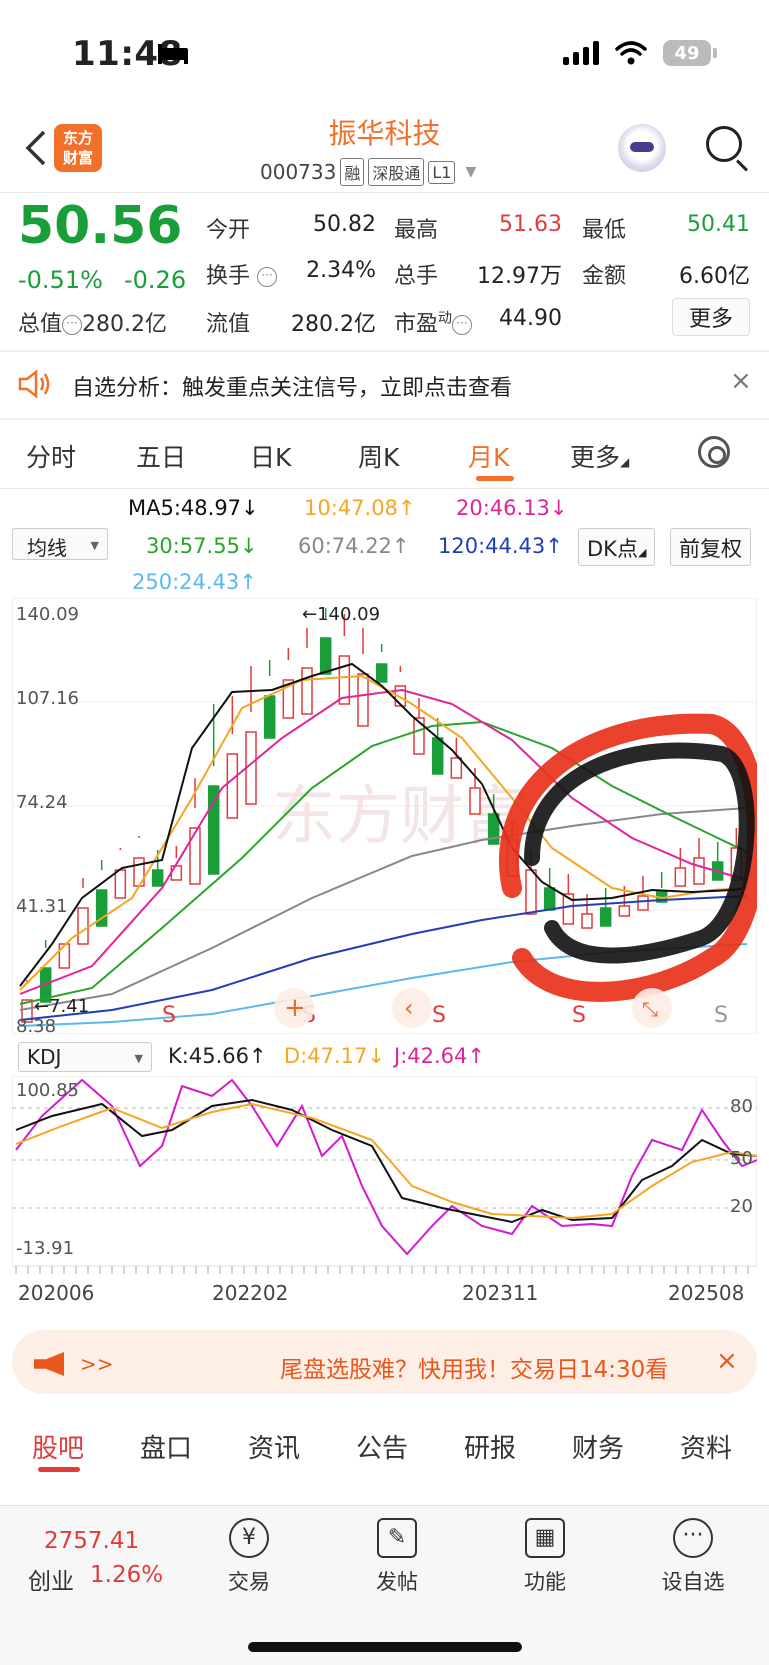  Describe the element at coordinates (693, 1557) in the screenshot. I see `nav-add-watchlist: ··· 设自选` at that location.